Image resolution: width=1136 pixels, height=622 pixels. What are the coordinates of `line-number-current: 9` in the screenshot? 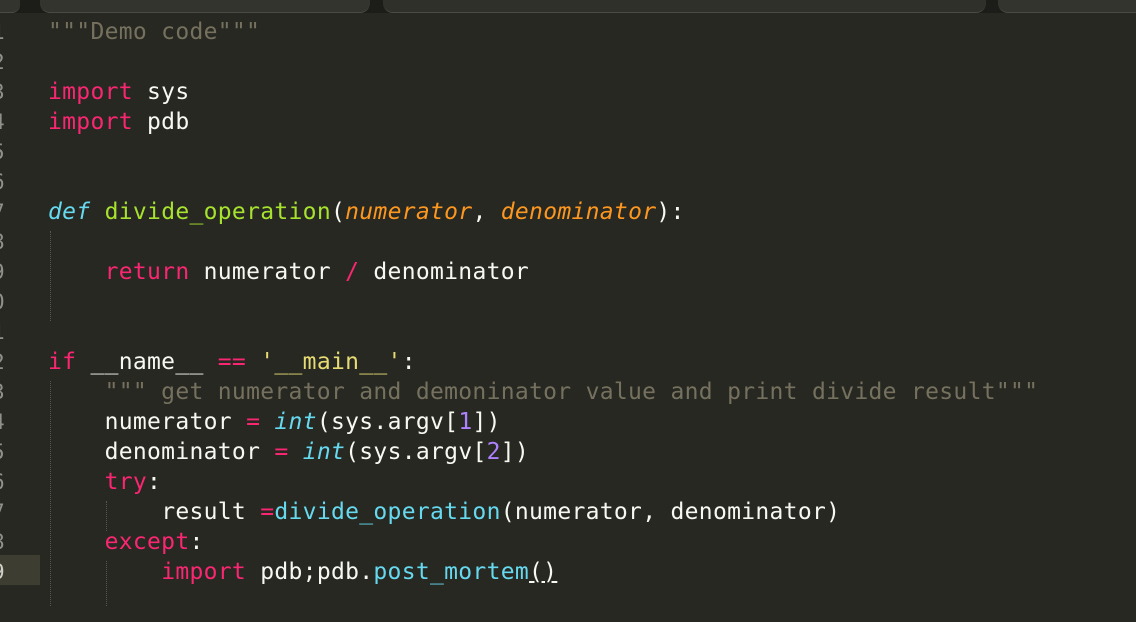 It's located at (4, 572).